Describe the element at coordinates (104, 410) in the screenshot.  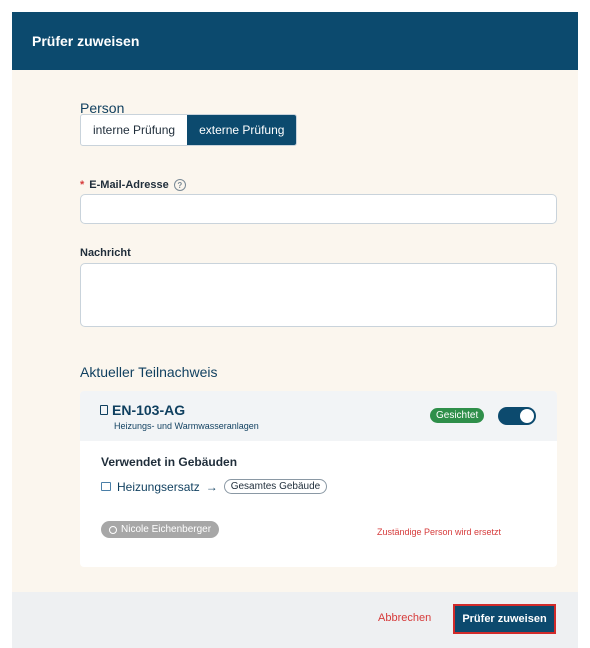
I see `document-icon` at that location.